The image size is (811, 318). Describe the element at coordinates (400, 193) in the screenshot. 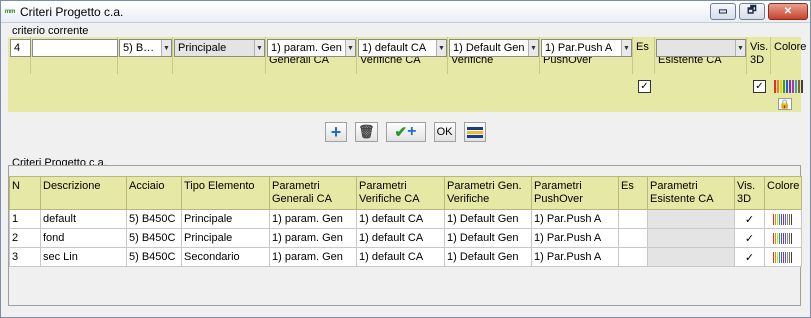

I see `col-header-par-ver: Parametri Verifiche CA` at that location.